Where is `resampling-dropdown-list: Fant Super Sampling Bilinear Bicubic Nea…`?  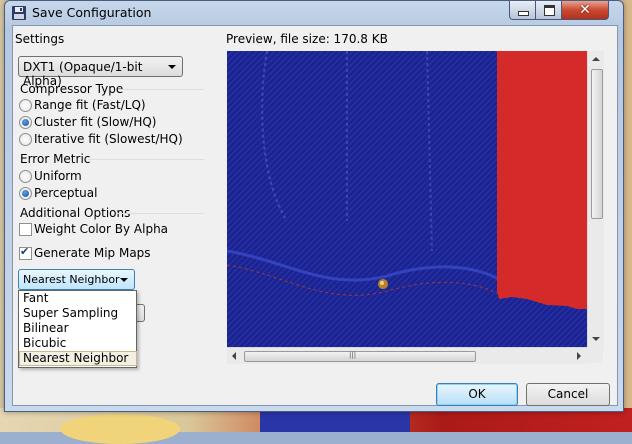
resampling-dropdown-list: Fant Super Sampling Bilinear Bicubic Nea… is located at coordinates (77, 329).